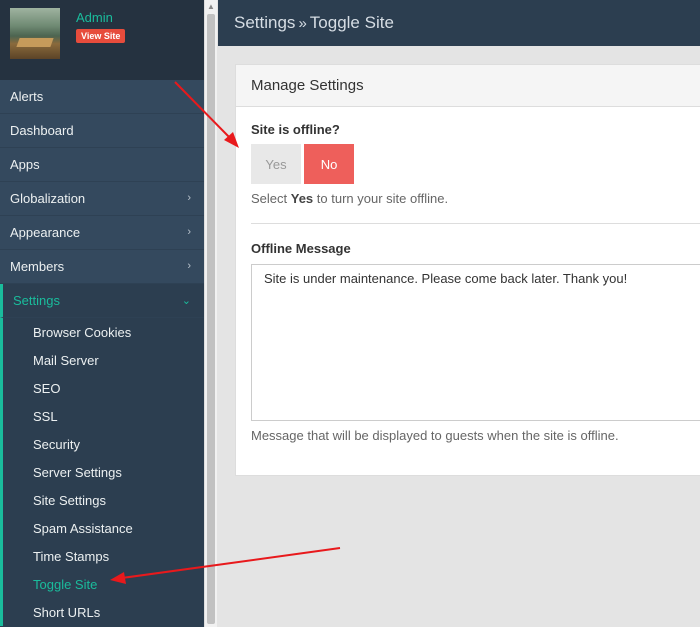  What do you see at coordinates (329, 164) in the screenshot?
I see `no-button: No` at bounding box center [329, 164].